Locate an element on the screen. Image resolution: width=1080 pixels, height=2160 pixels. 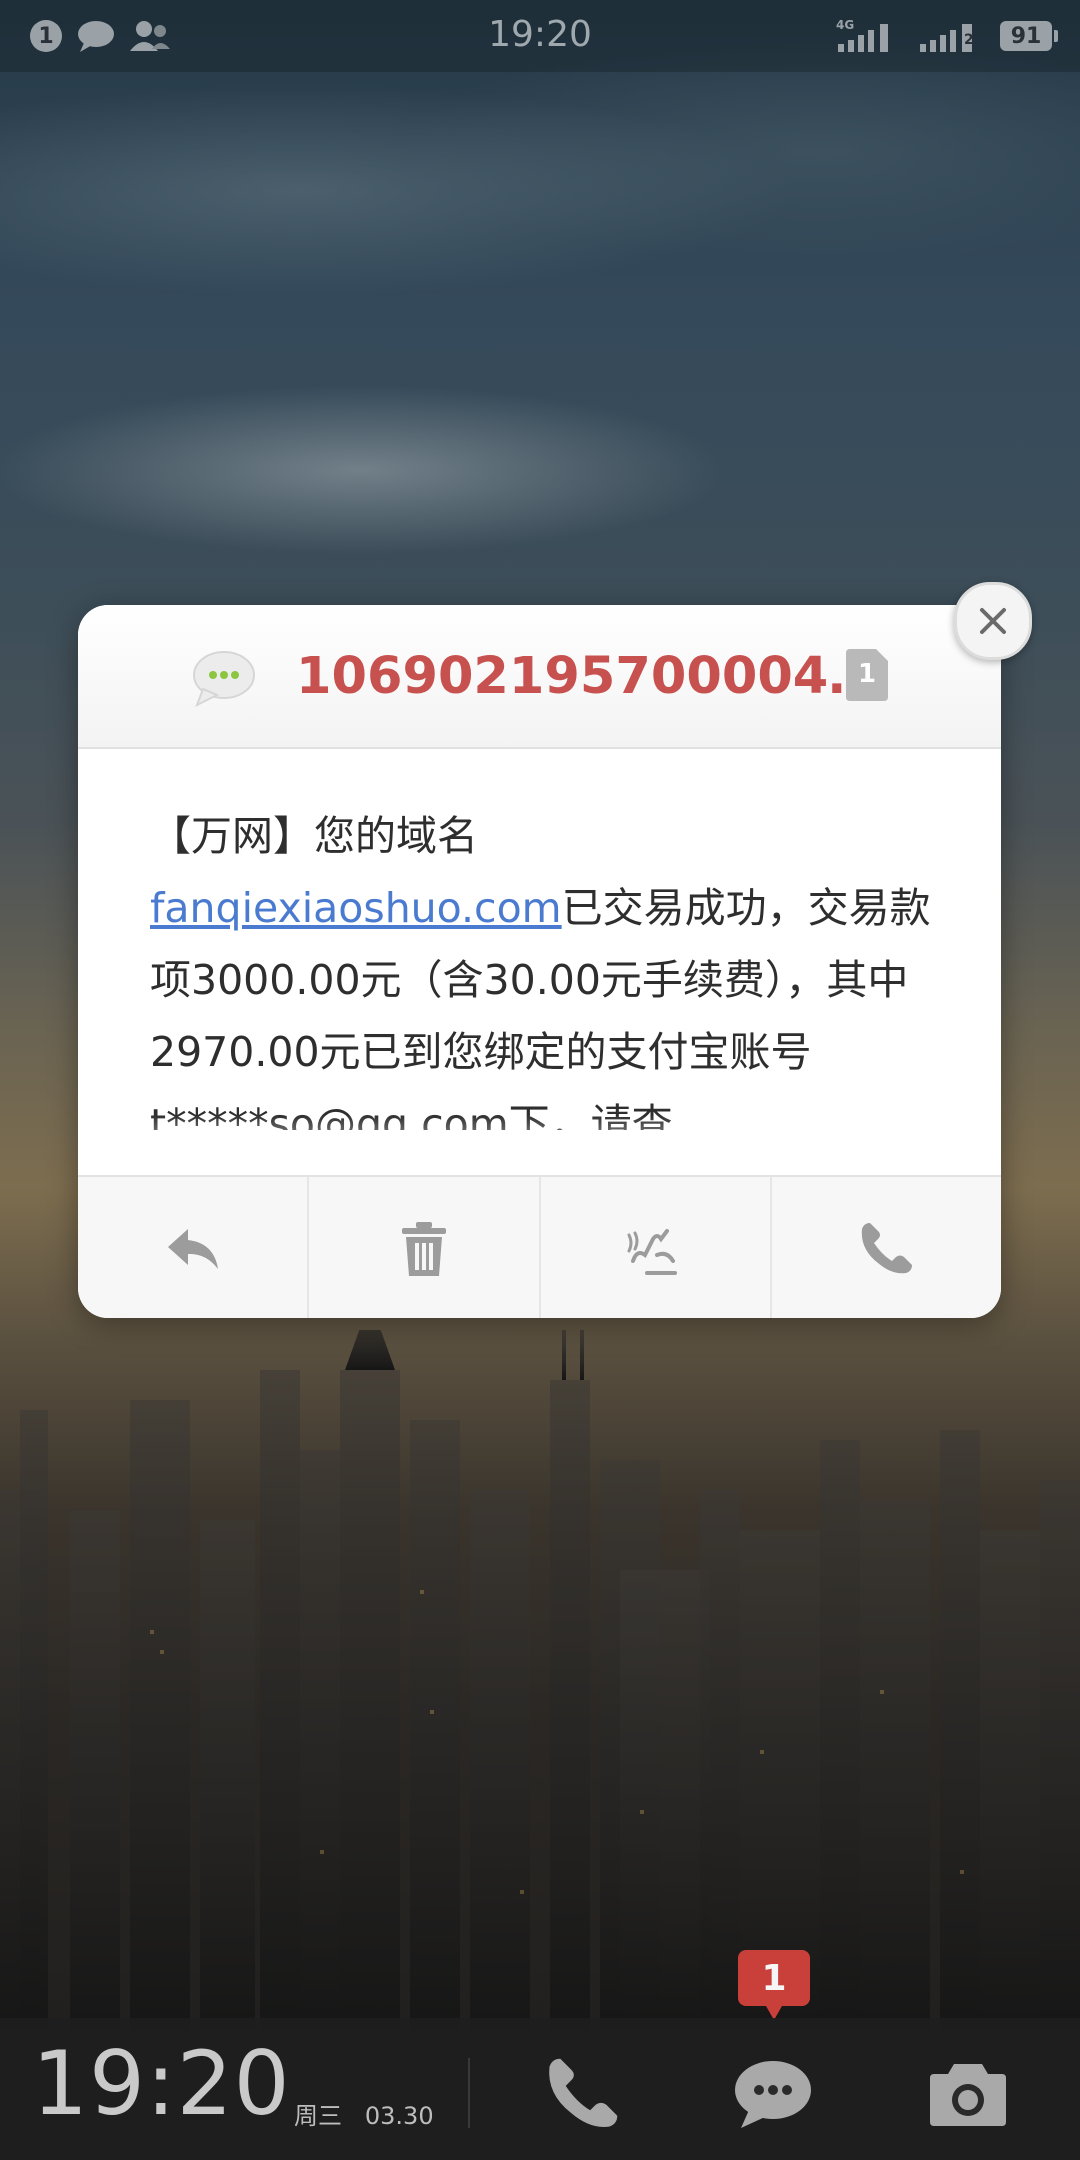
call-button is located at coordinates (886, 1247).